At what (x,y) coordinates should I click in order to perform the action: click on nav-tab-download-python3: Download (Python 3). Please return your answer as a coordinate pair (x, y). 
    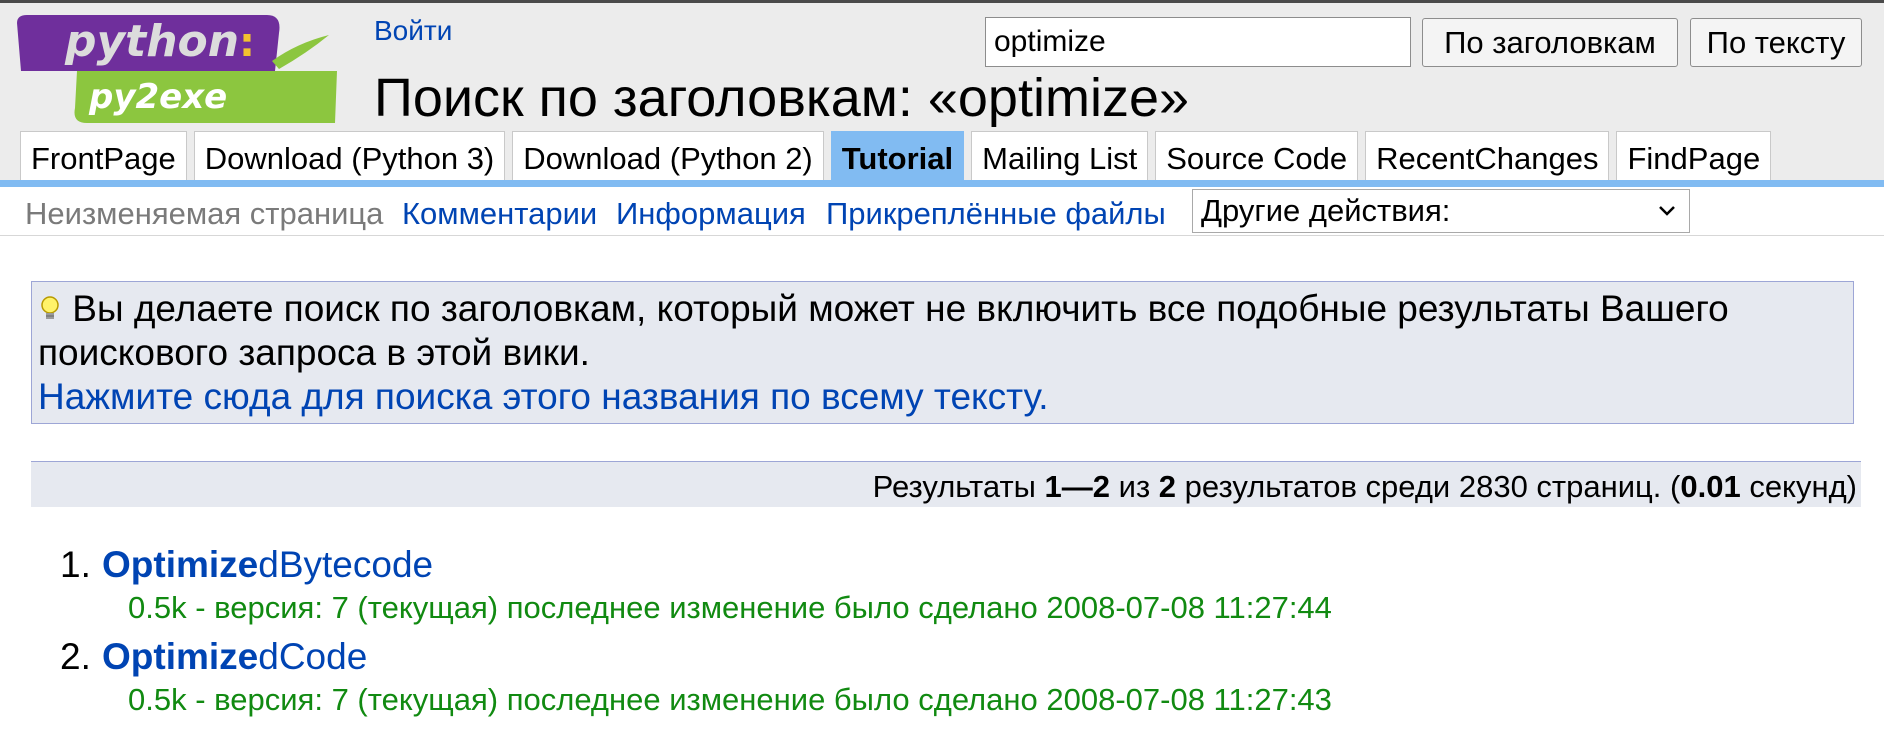
    Looking at the image, I should click on (349, 158).